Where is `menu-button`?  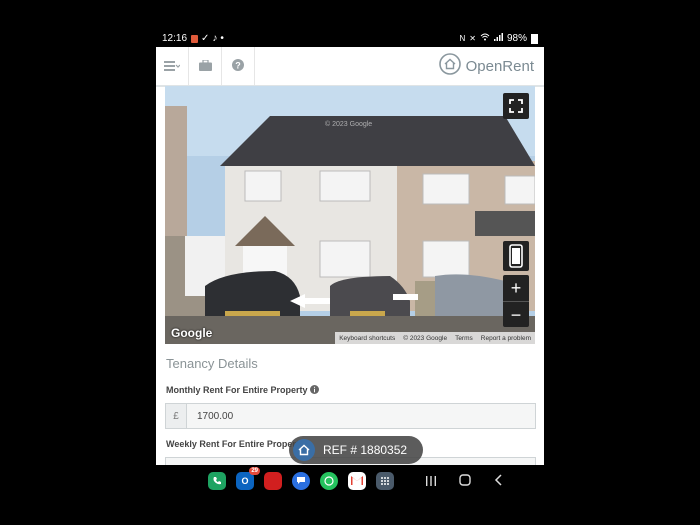
menu-button is located at coordinates (172, 66).